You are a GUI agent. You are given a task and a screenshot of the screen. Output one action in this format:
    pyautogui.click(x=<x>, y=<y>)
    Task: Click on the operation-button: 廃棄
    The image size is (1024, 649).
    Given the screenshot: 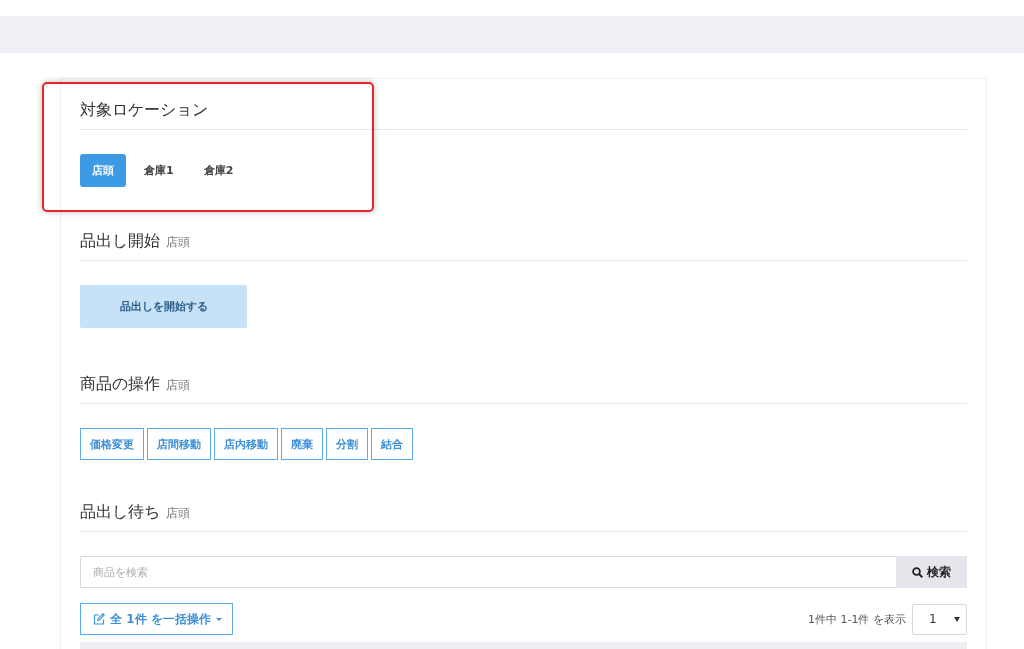 What is the action you would take?
    pyautogui.click(x=302, y=444)
    